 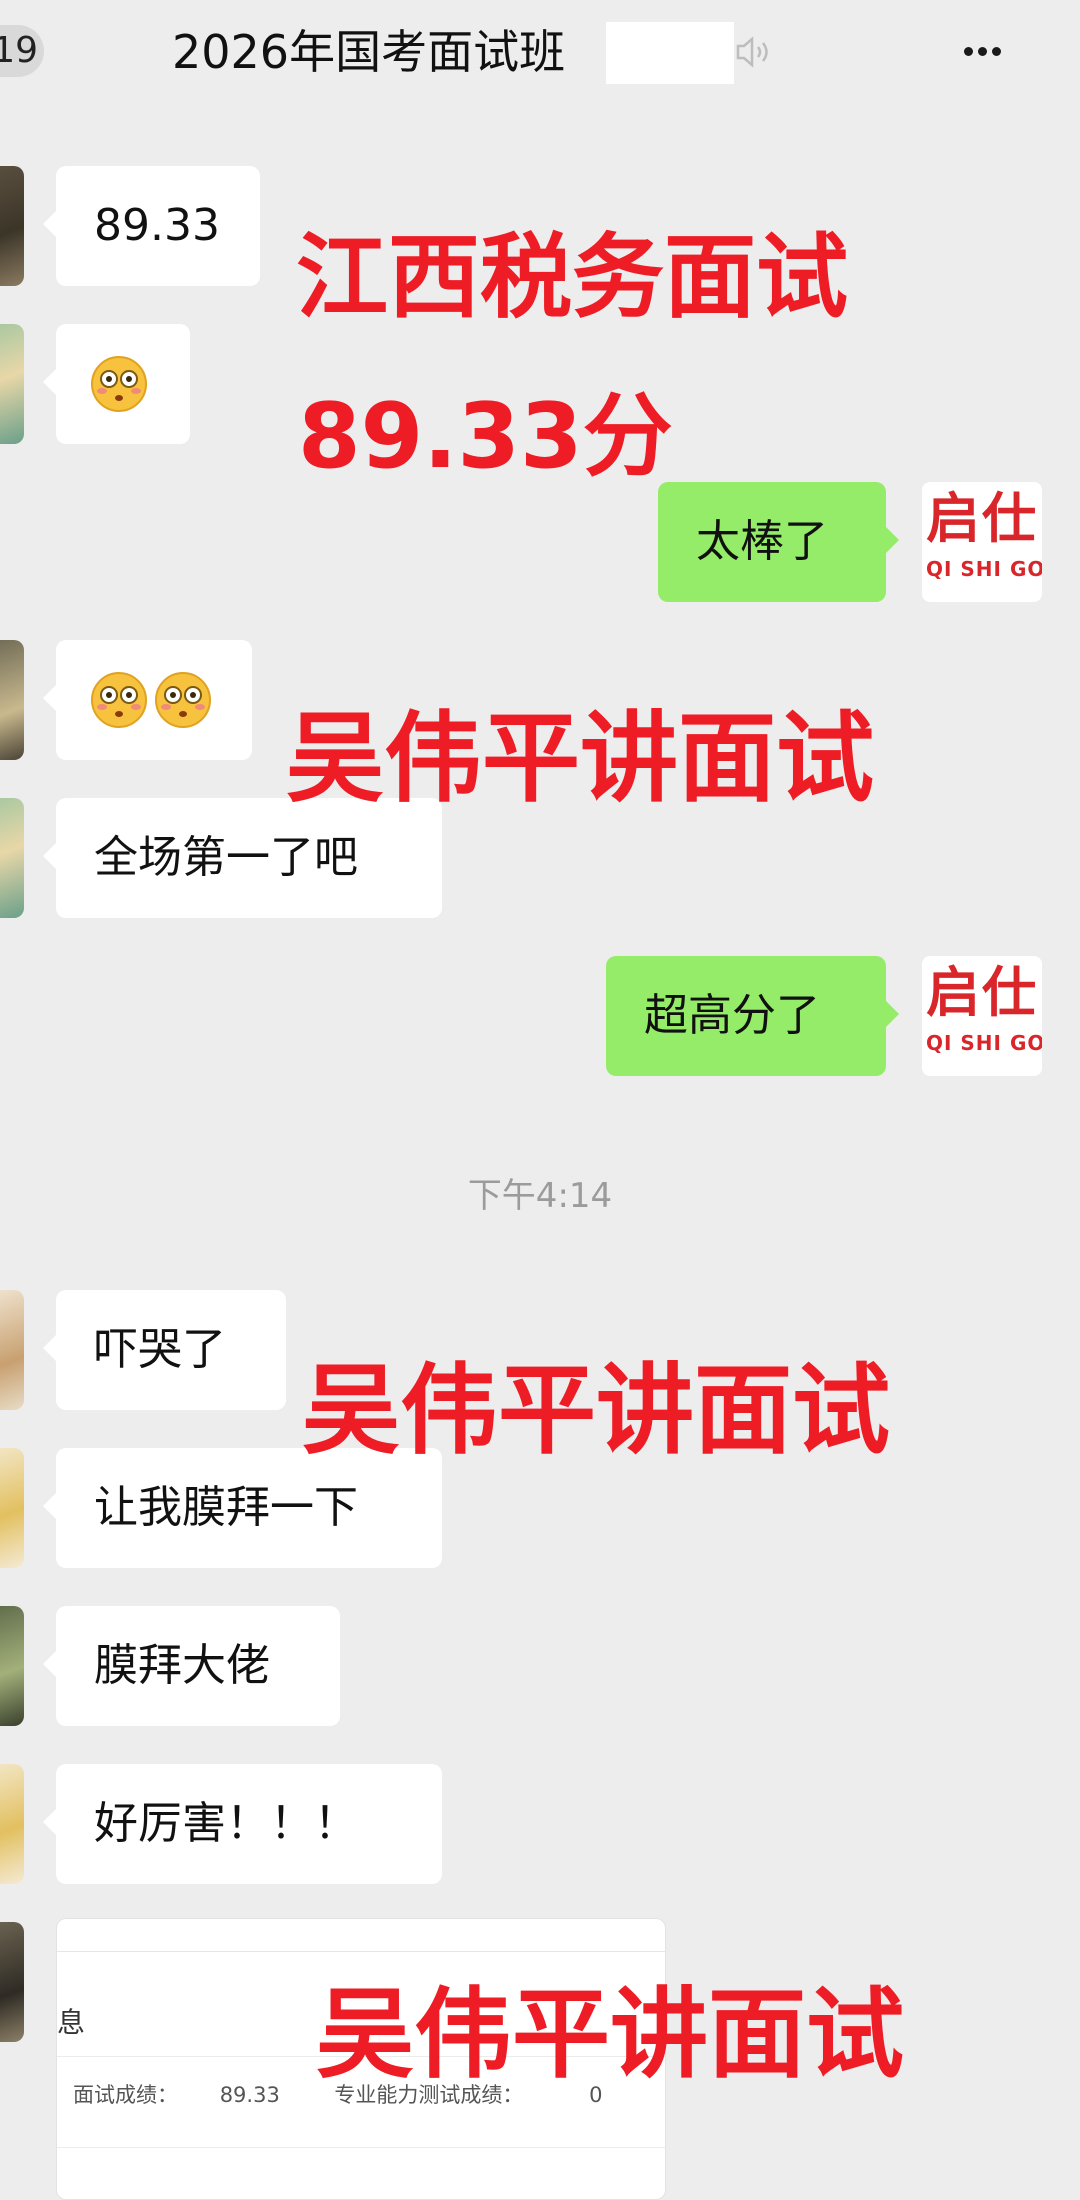 What do you see at coordinates (540, 1196) in the screenshot?
I see `timestamp: 下午4:14` at bounding box center [540, 1196].